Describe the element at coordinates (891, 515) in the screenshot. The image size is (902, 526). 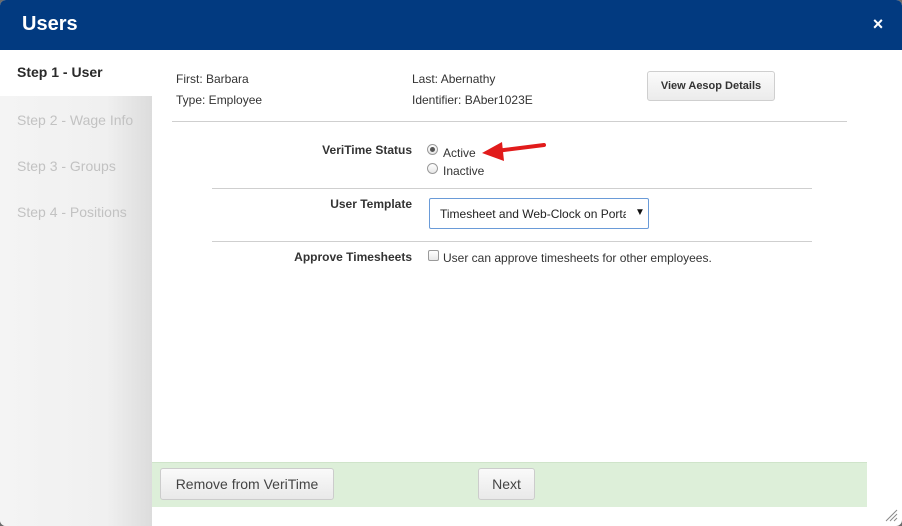
I see `resize-grip-icon` at that location.